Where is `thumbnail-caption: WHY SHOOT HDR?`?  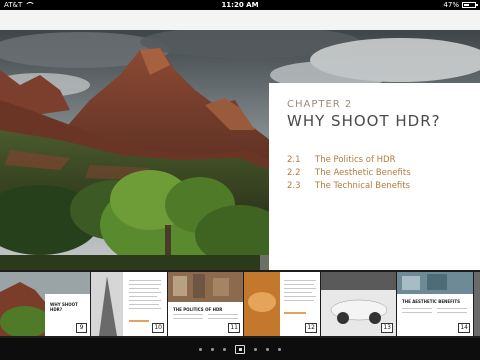
thumbnail-caption: WHY SHOOT HDR? is located at coordinates (64, 307).